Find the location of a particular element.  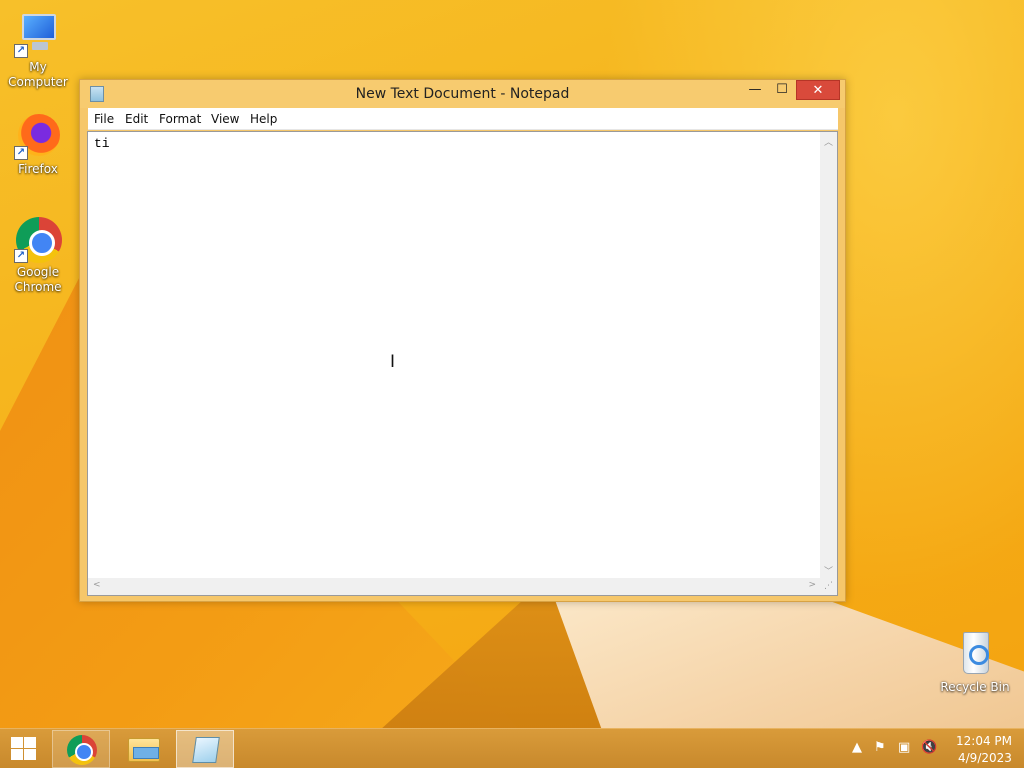

vertical-scrollbar: ︿ ﹀ is located at coordinates (828, 356).